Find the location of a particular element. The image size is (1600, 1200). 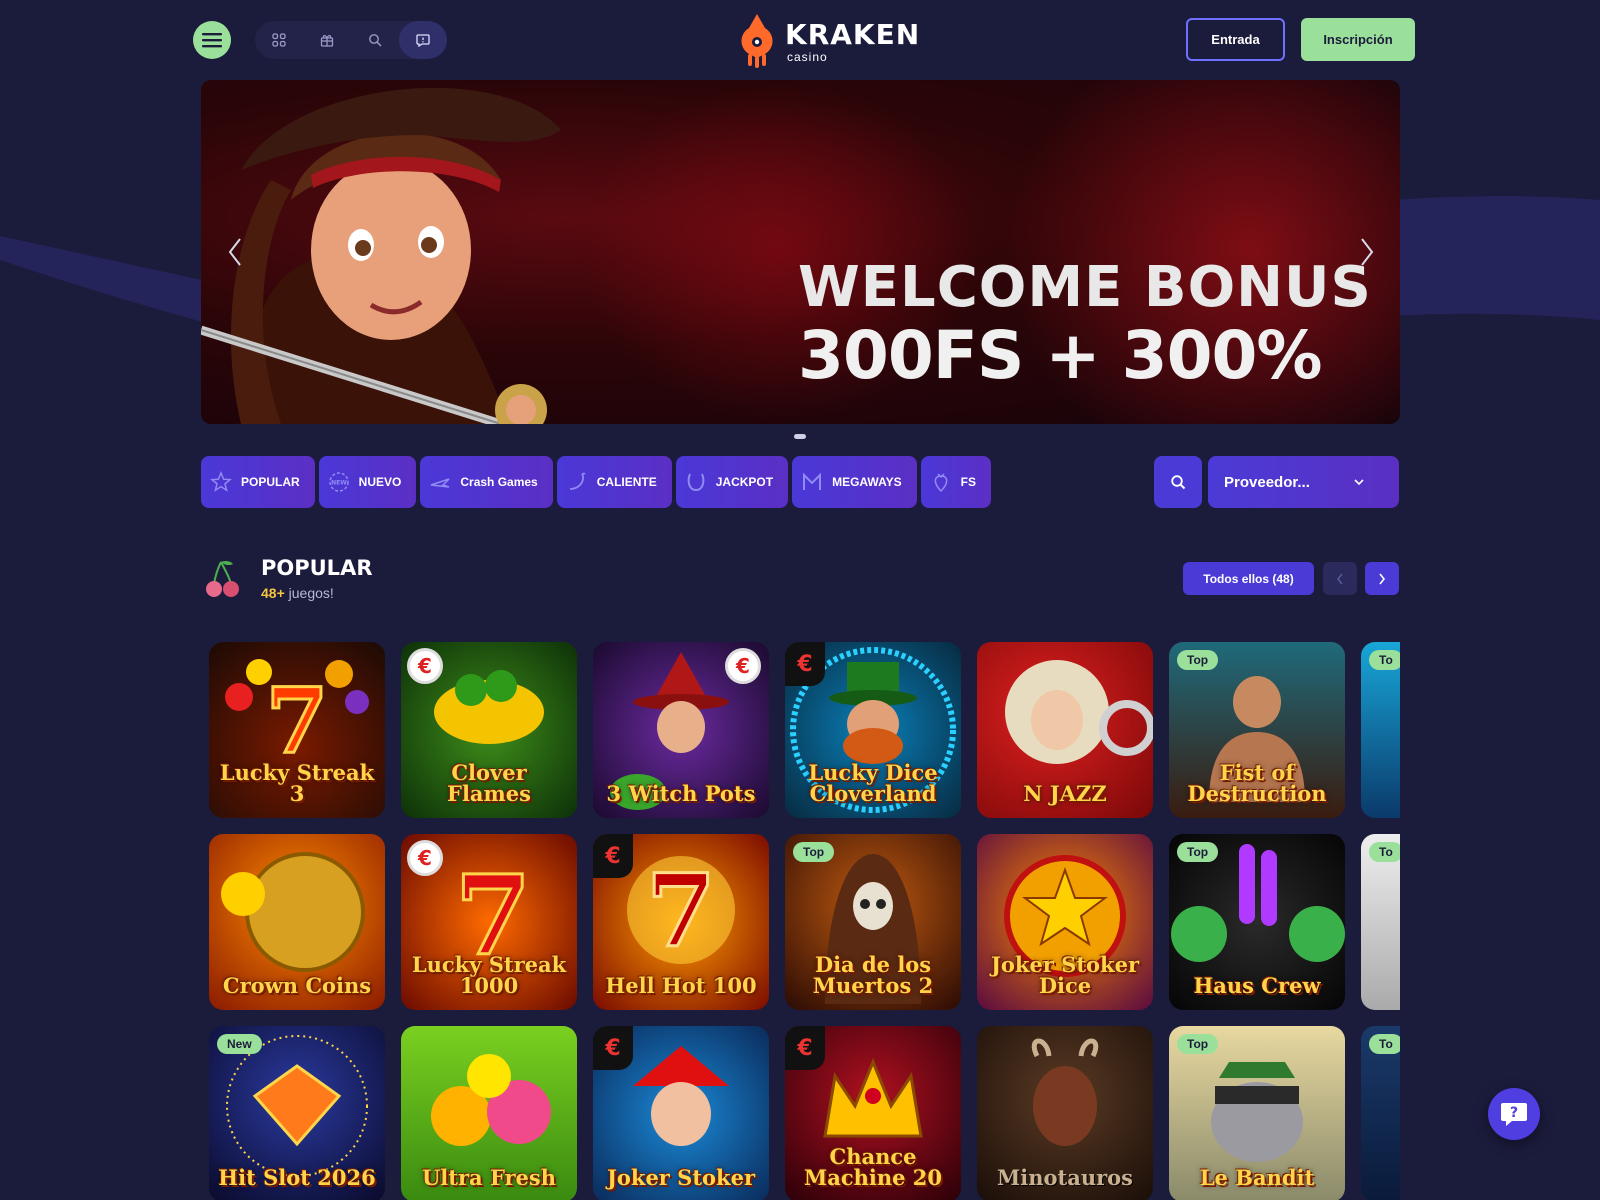

game-tile: € Lucky Dice Cloverland is located at coordinates (873, 730).